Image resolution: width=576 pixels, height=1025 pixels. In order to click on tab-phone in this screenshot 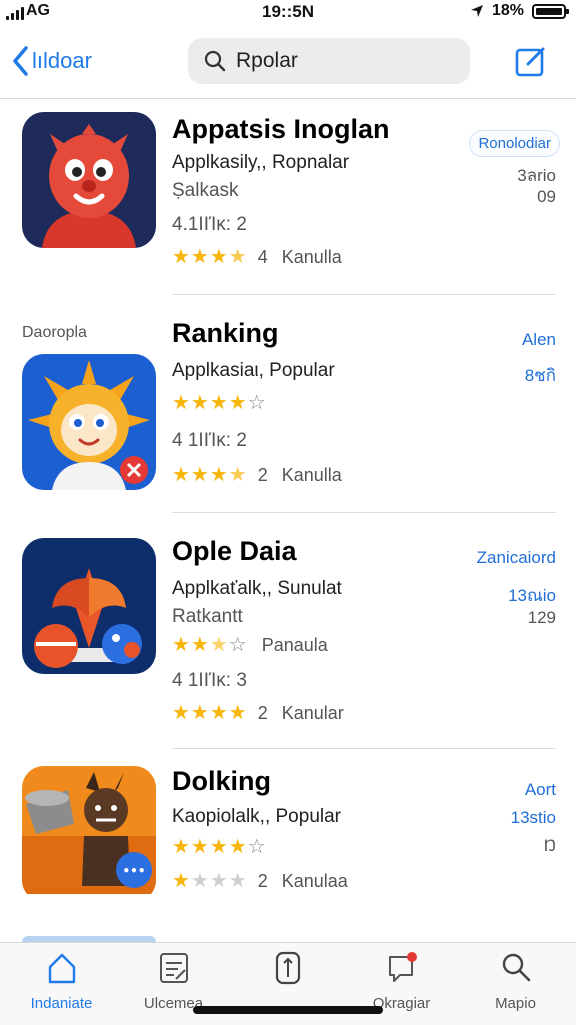, I will do `click(287, 973)`.